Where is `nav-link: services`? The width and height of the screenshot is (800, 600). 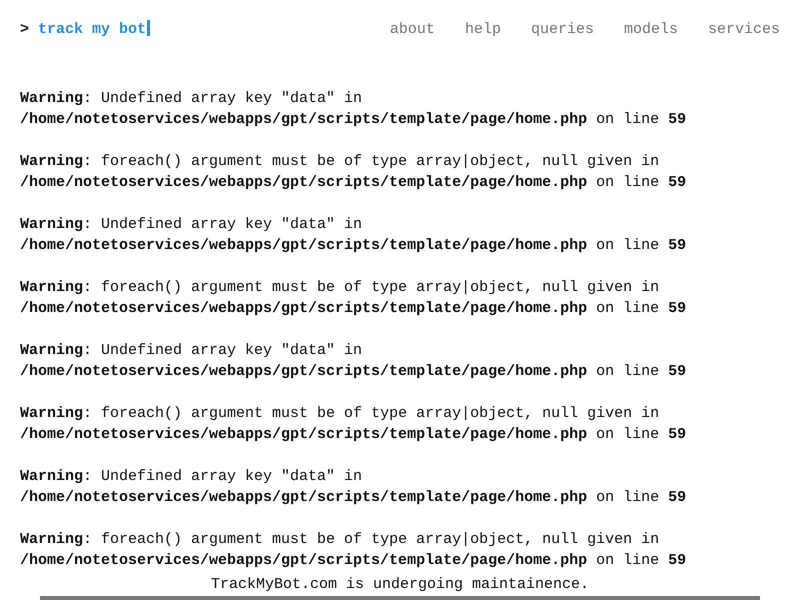
nav-link: services is located at coordinates (744, 30).